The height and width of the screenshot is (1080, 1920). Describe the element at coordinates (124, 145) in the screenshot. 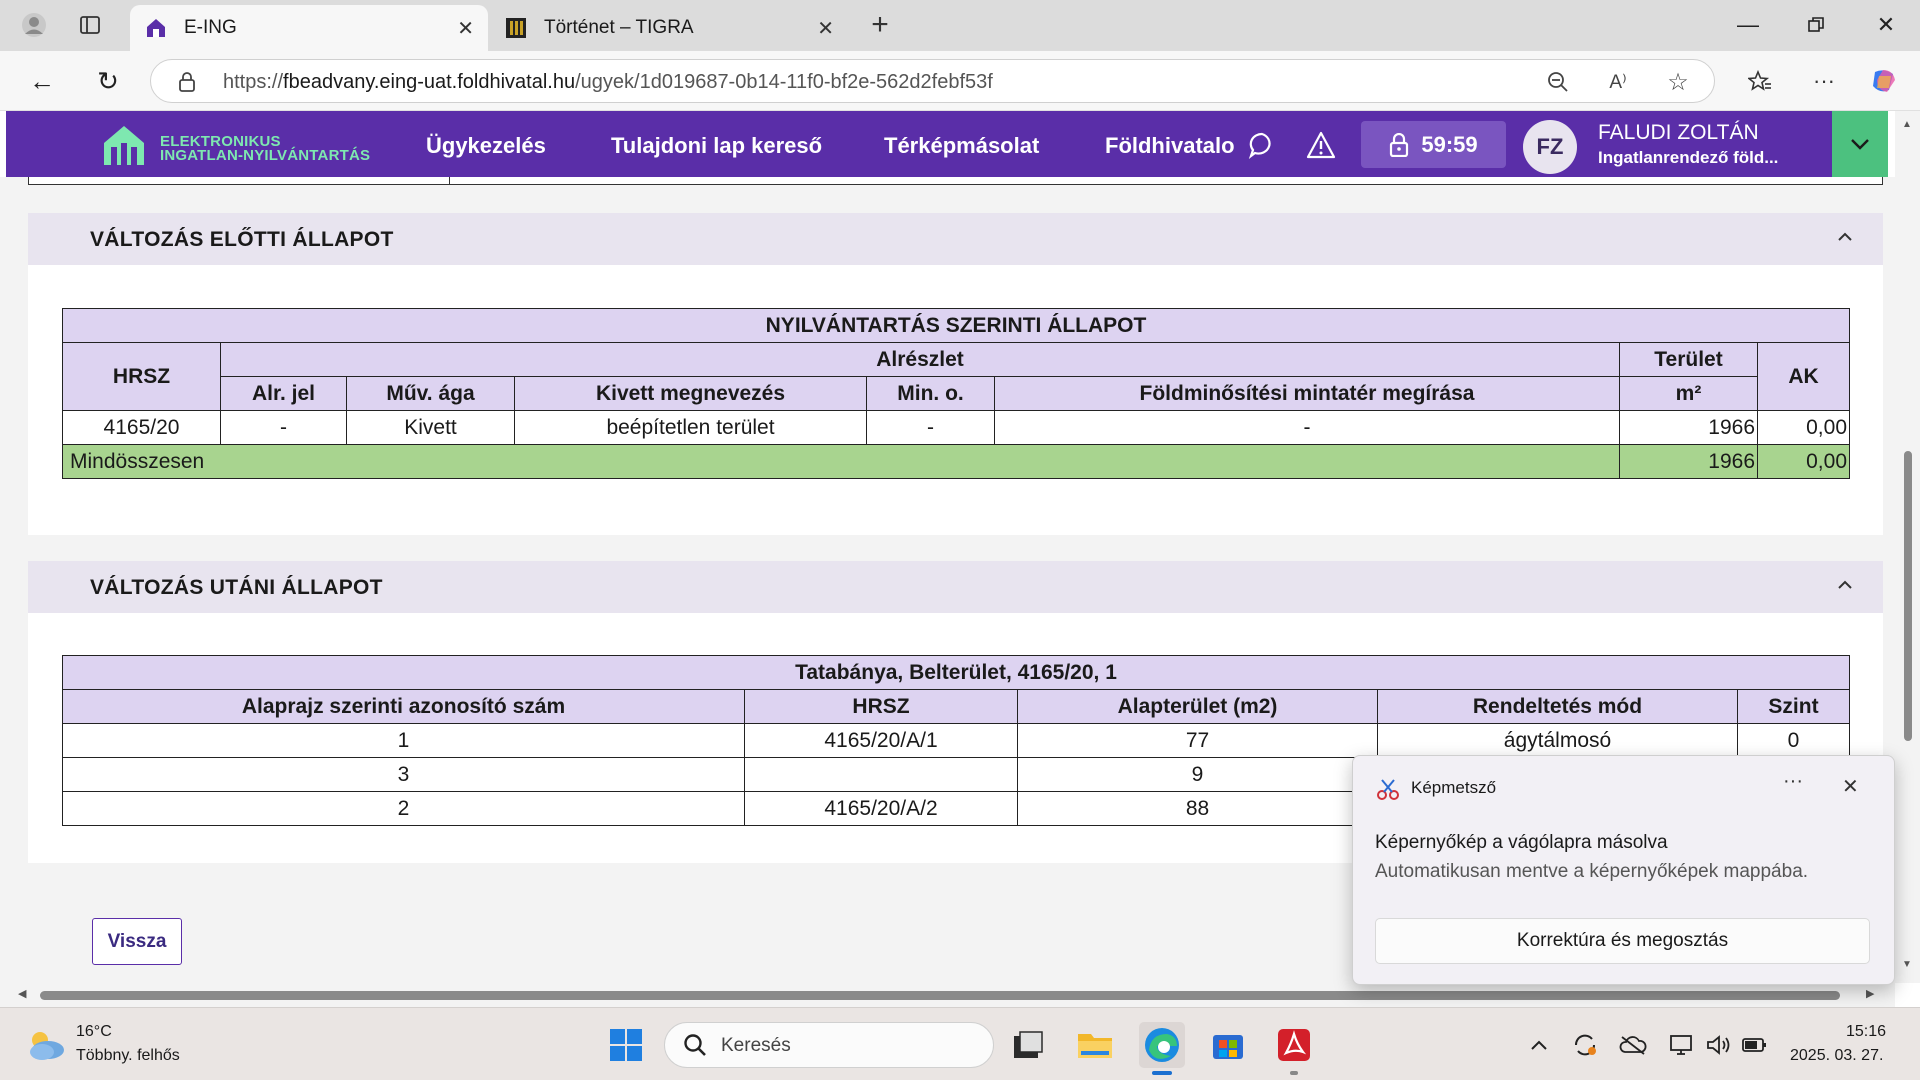

I see `home-logo-icon` at that location.